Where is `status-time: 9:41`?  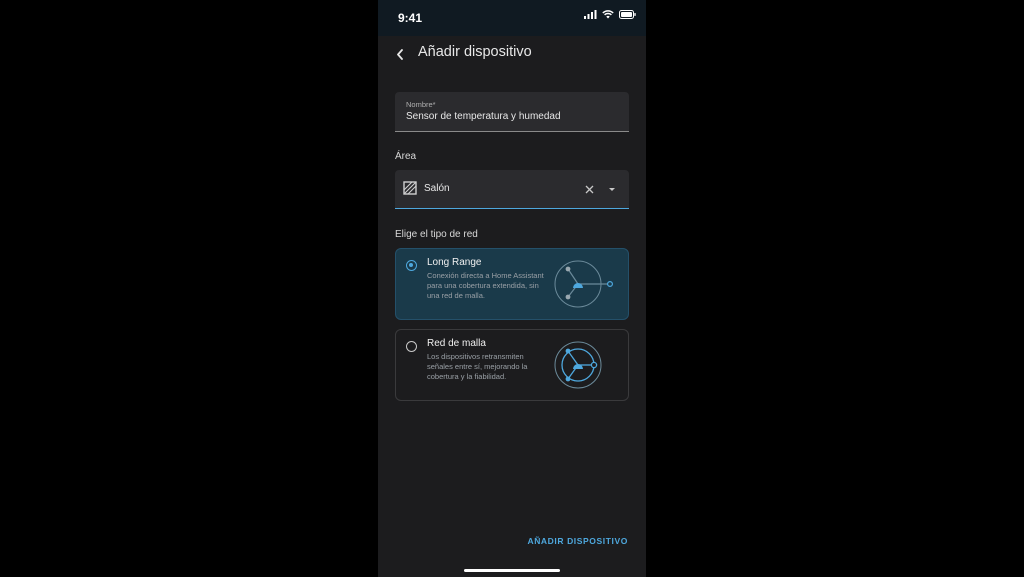
status-time: 9:41 is located at coordinates (410, 18).